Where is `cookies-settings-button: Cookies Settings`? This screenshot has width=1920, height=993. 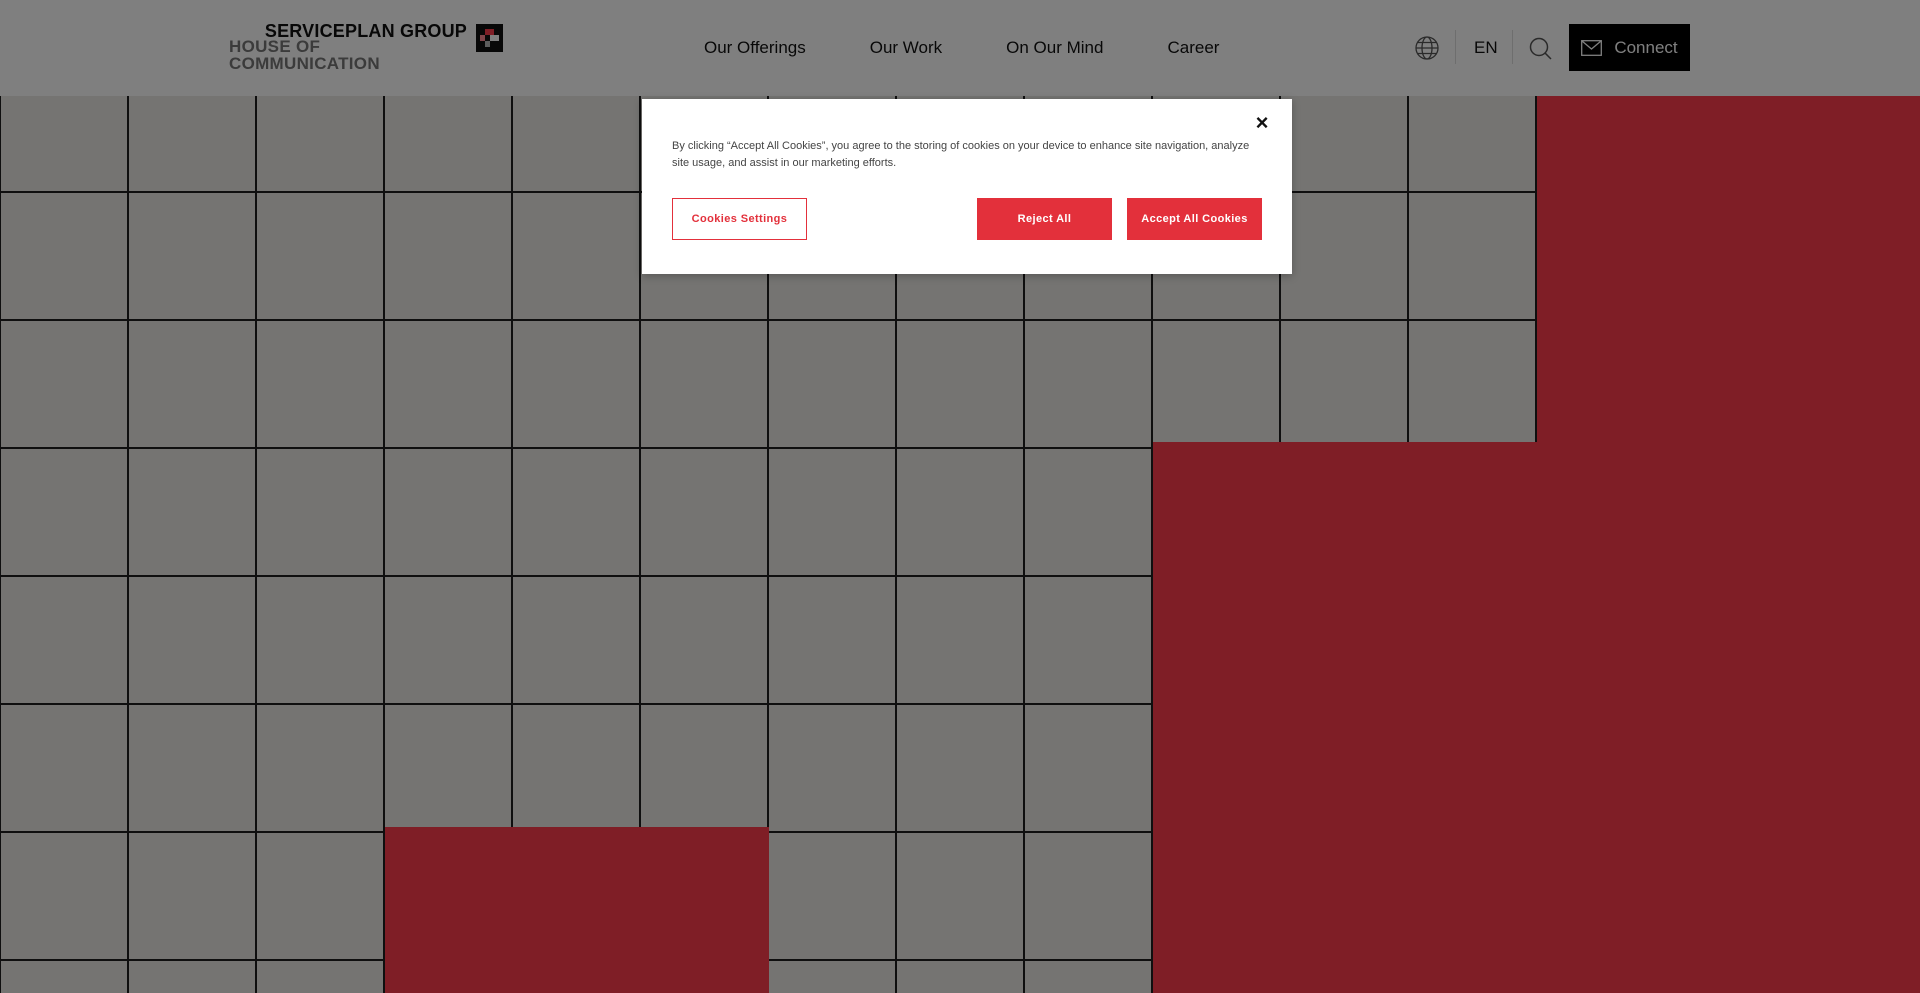
cookies-settings-button: Cookies Settings is located at coordinates (739, 219).